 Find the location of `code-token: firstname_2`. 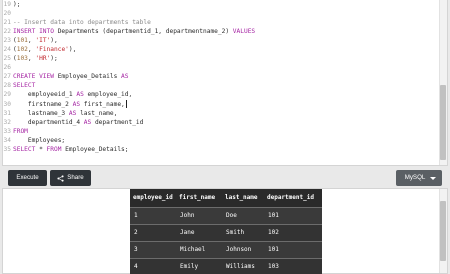

code-token: firstname_2 is located at coordinates (43, 104).